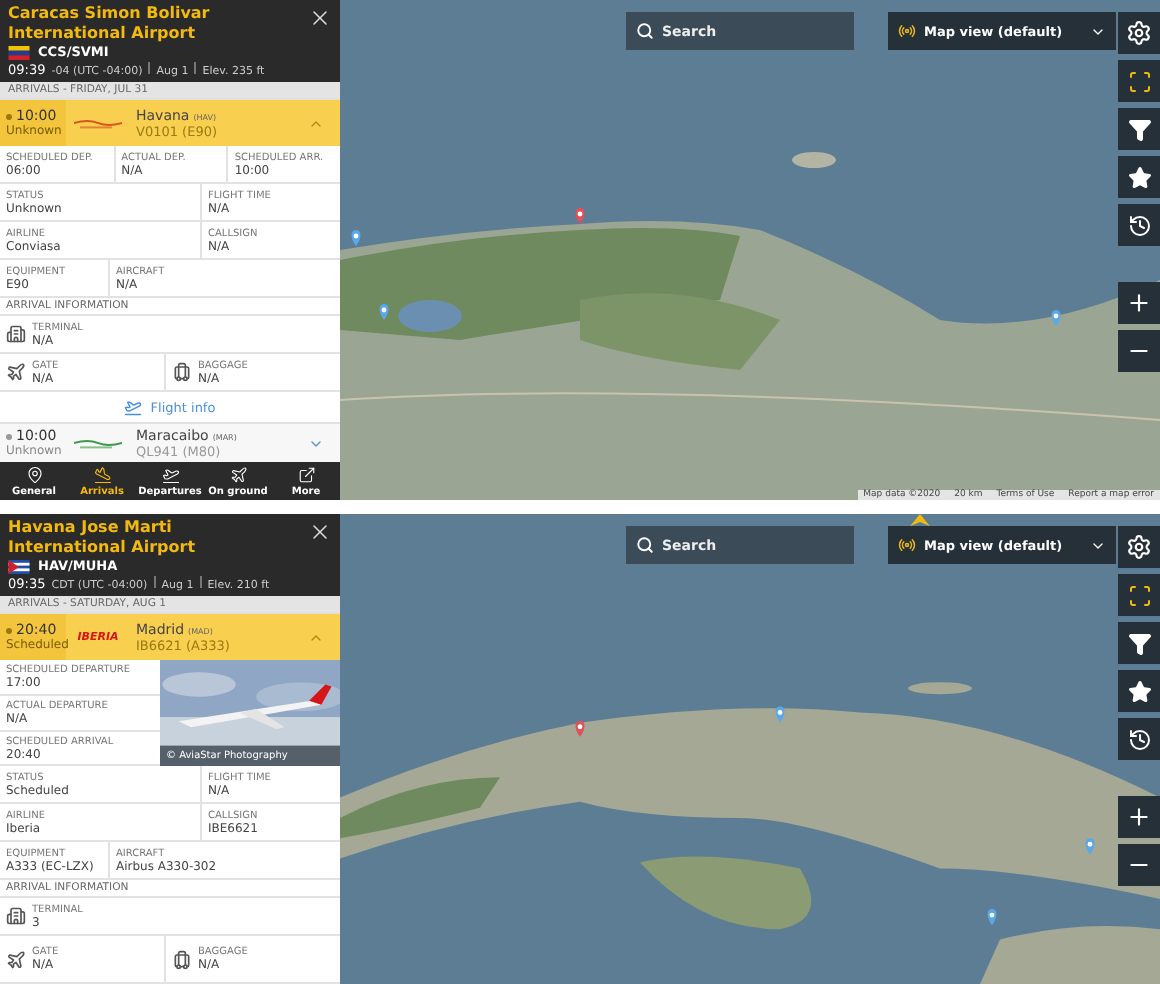 Image resolution: width=1160 pixels, height=984 pixels. I want to click on airport-title: Havana Jose Marti International Airport, so click(103, 537).